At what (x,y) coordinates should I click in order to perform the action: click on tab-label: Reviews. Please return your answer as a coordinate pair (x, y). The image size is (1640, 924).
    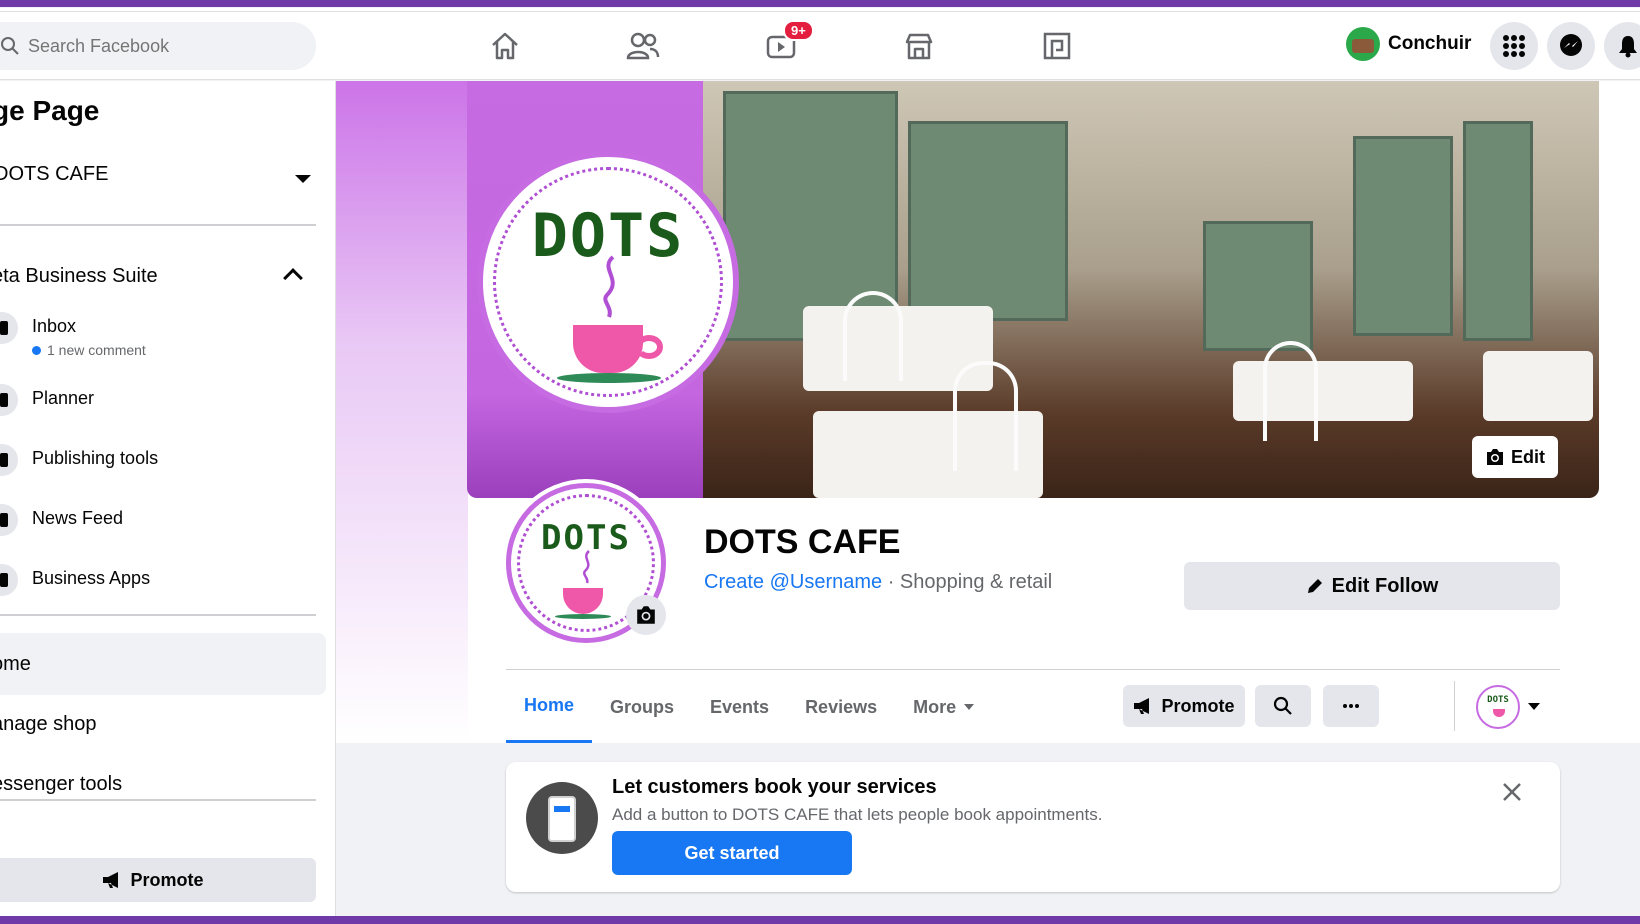
    Looking at the image, I should click on (841, 706).